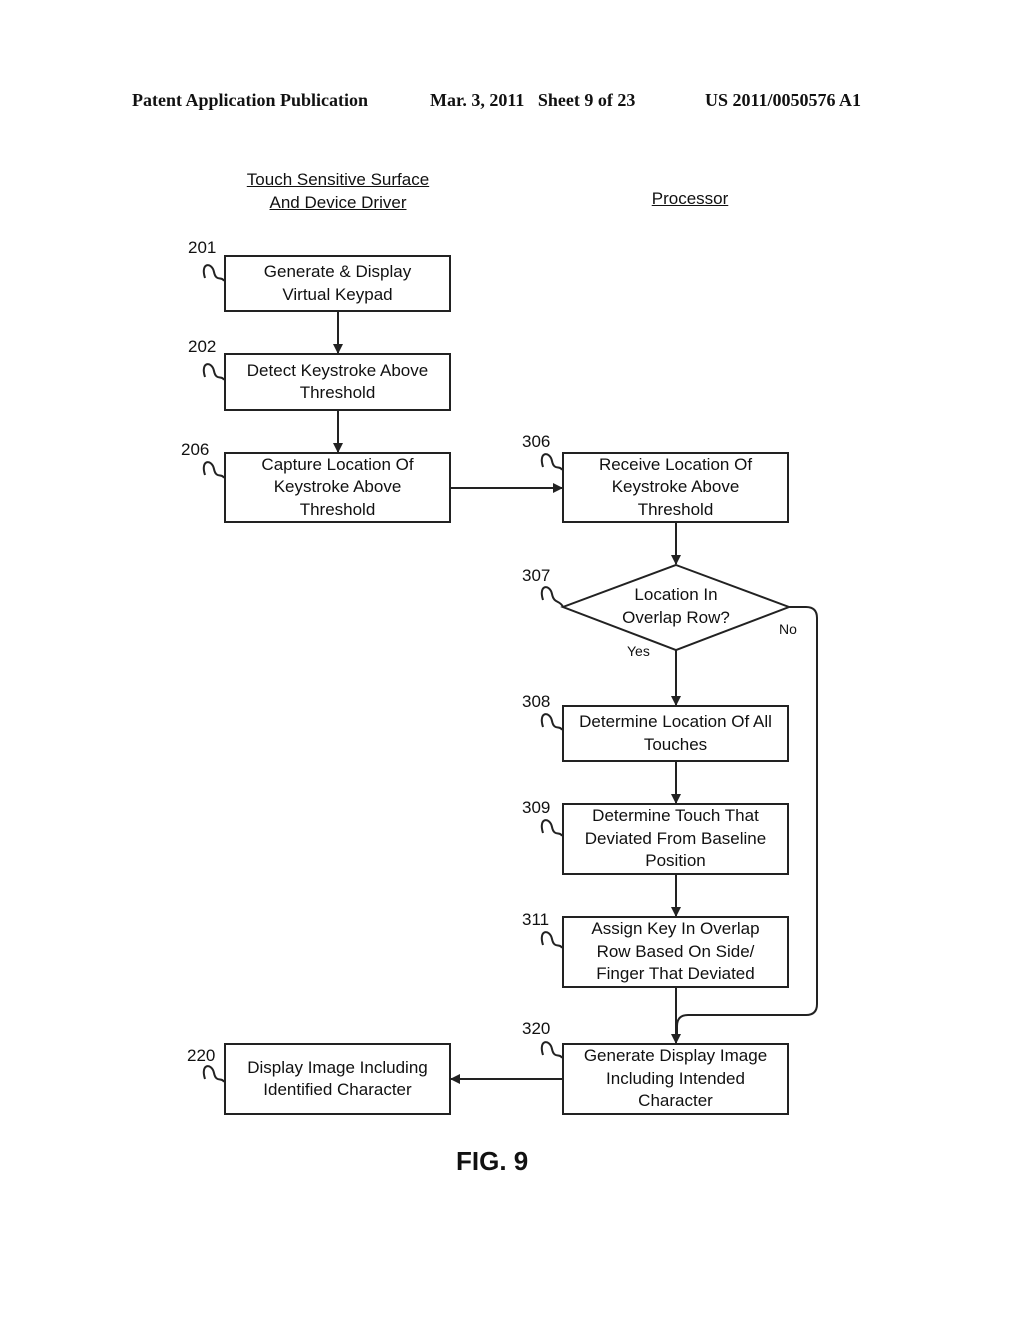  I want to click on decision-no-label: No, so click(788, 629).